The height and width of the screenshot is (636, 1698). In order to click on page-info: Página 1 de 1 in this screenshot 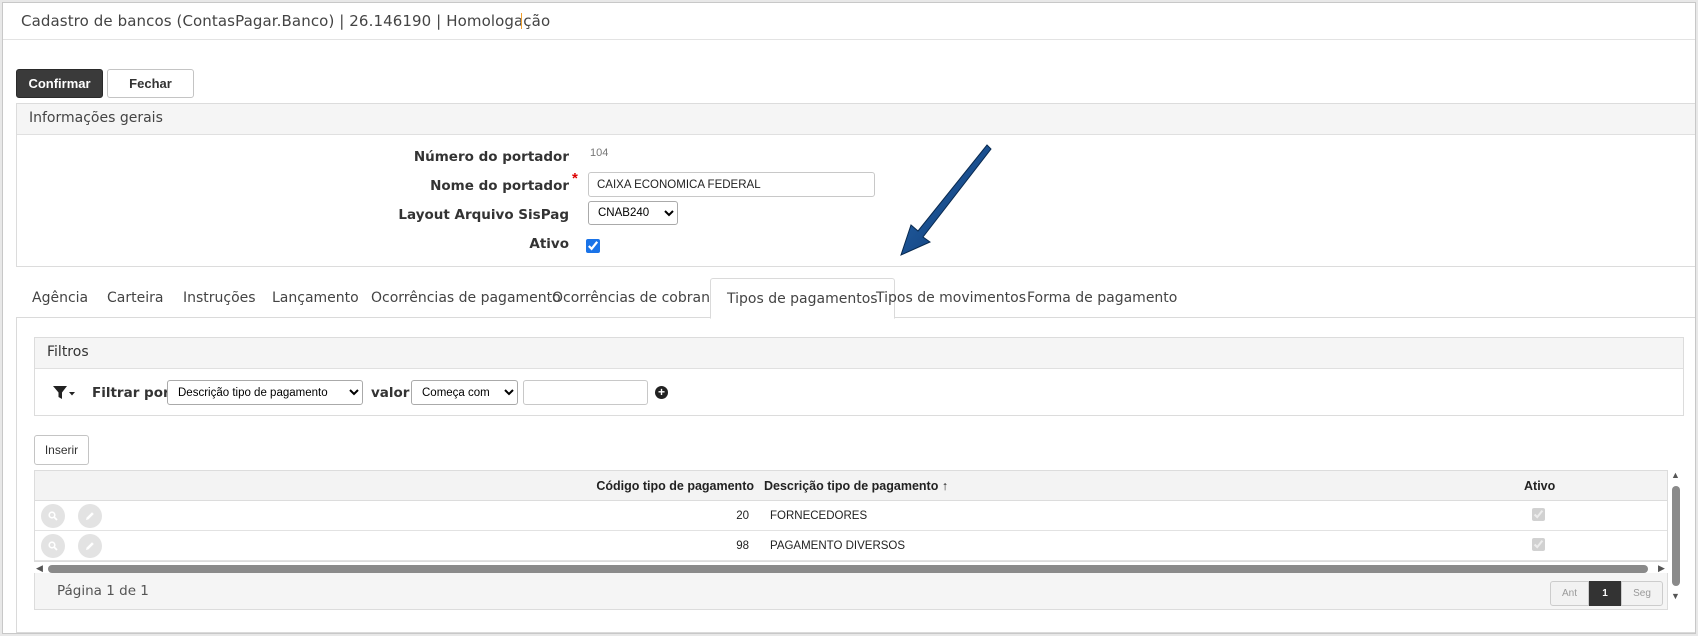, I will do `click(103, 591)`.